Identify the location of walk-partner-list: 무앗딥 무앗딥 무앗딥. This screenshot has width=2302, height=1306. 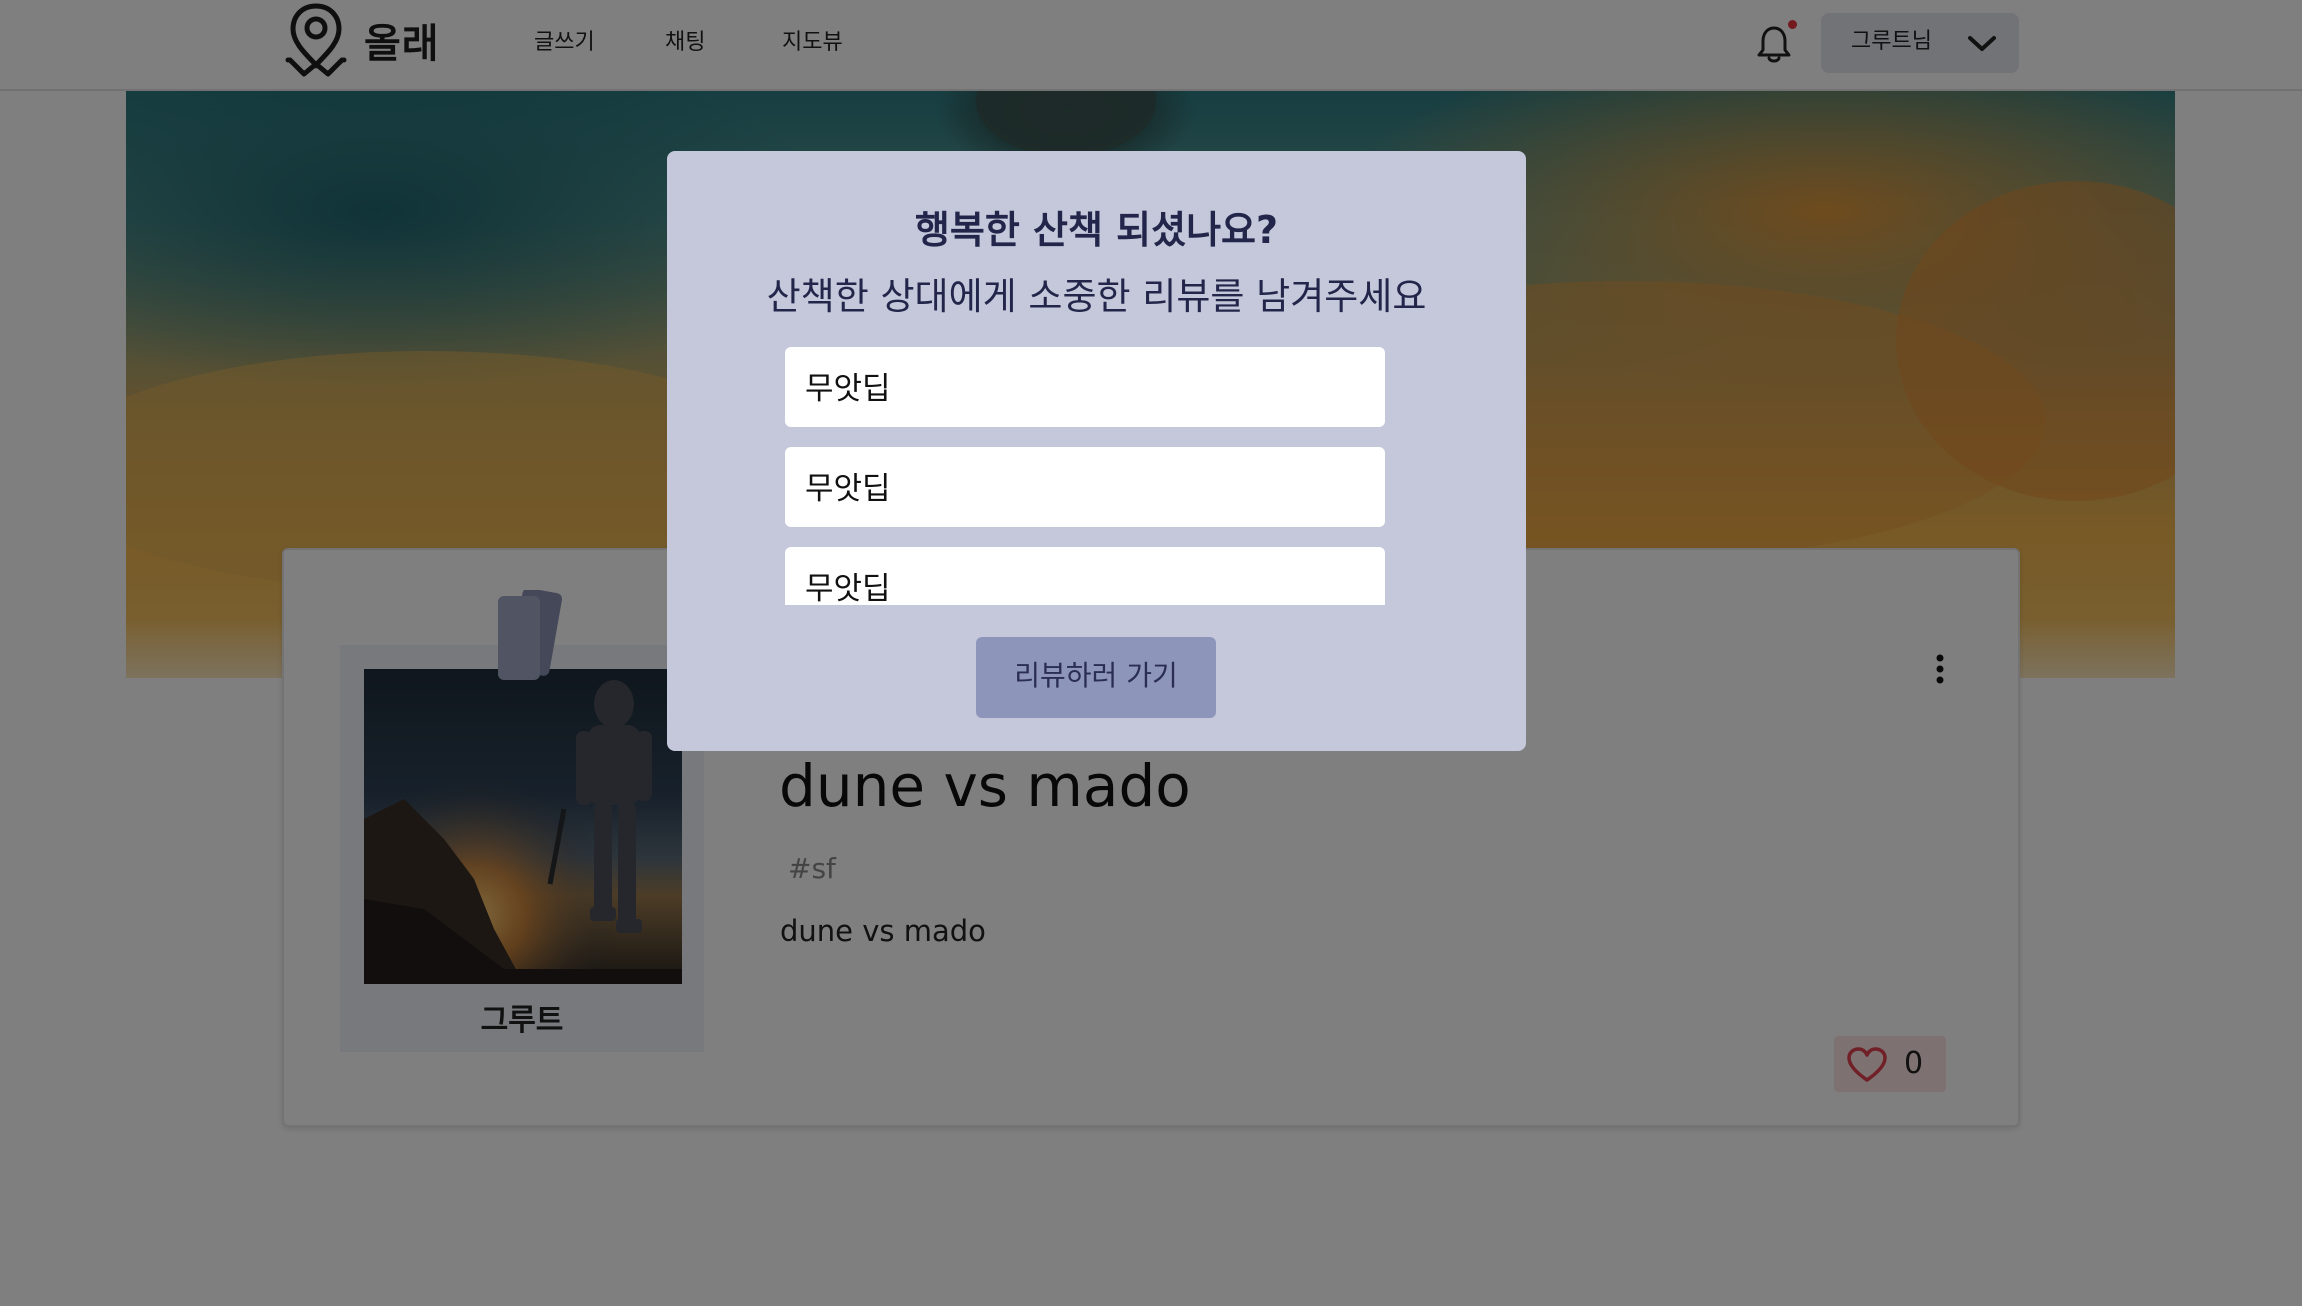
(1086, 476).